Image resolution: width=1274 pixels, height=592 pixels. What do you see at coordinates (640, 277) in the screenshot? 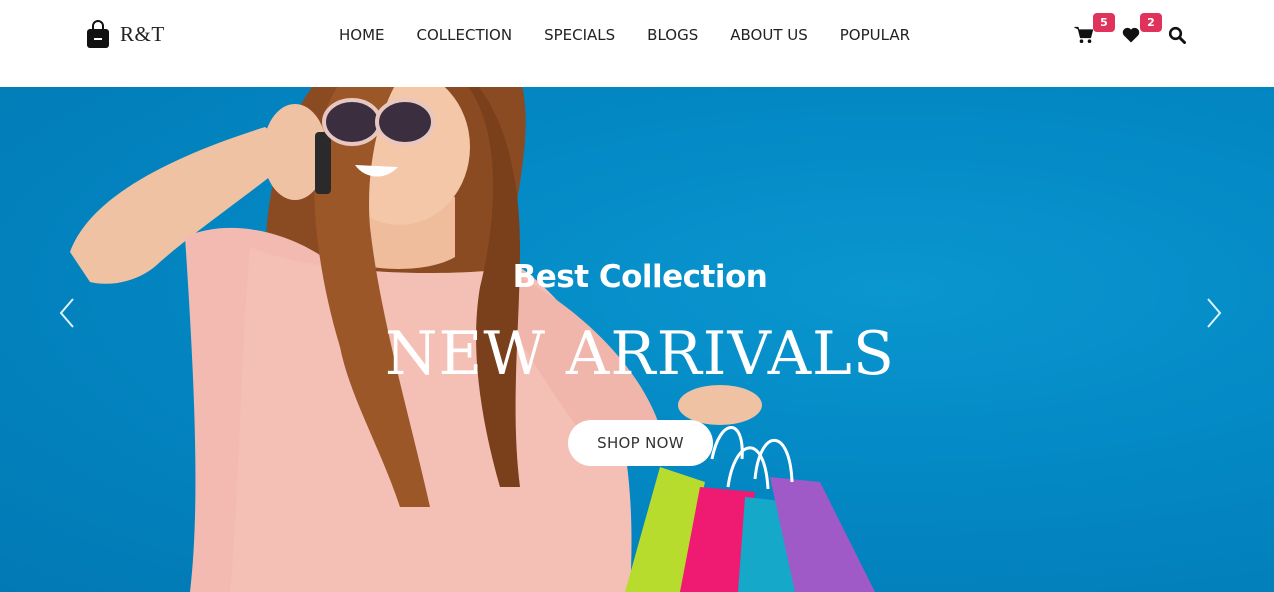
I see `hero-subtitle: Best Collection` at bounding box center [640, 277].